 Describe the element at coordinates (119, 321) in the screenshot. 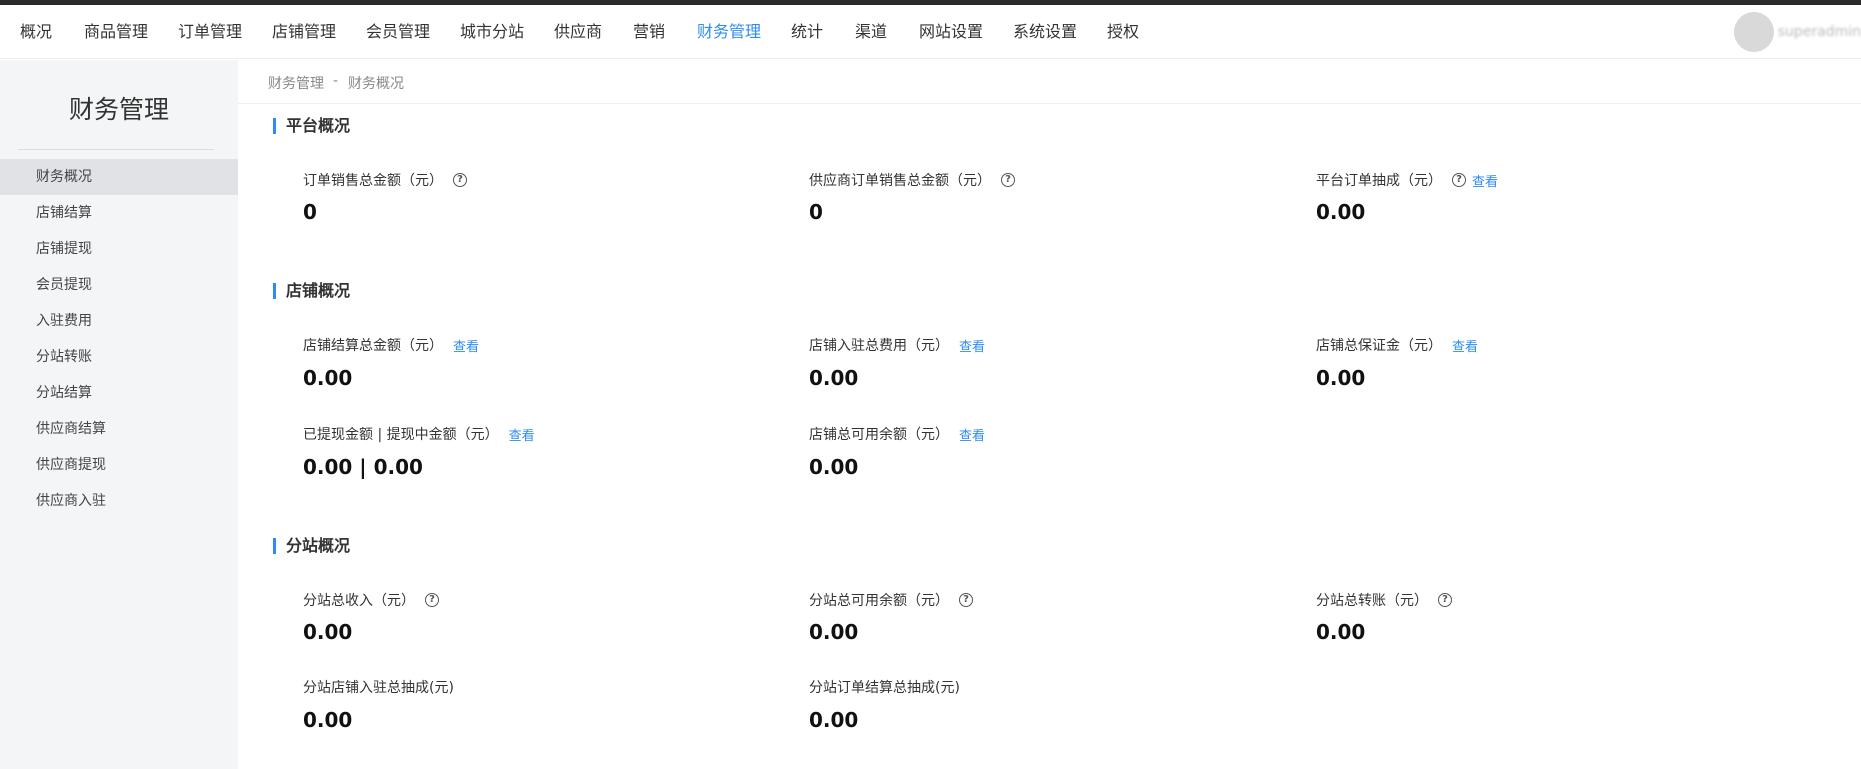

I see `sidebar-item-entry-fee: 入驻费用` at that location.